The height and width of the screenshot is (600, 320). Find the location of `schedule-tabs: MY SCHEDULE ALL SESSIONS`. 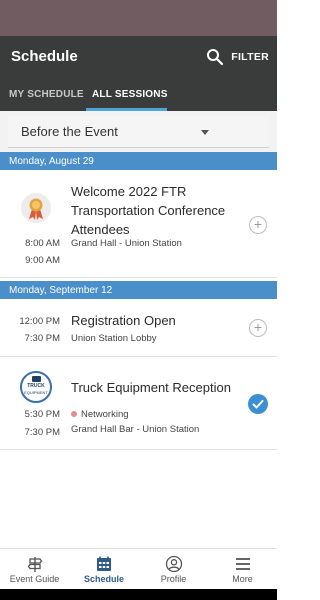

schedule-tabs: MY SCHEDULE ALL SESSIONS is located at coordinates (138, 94).